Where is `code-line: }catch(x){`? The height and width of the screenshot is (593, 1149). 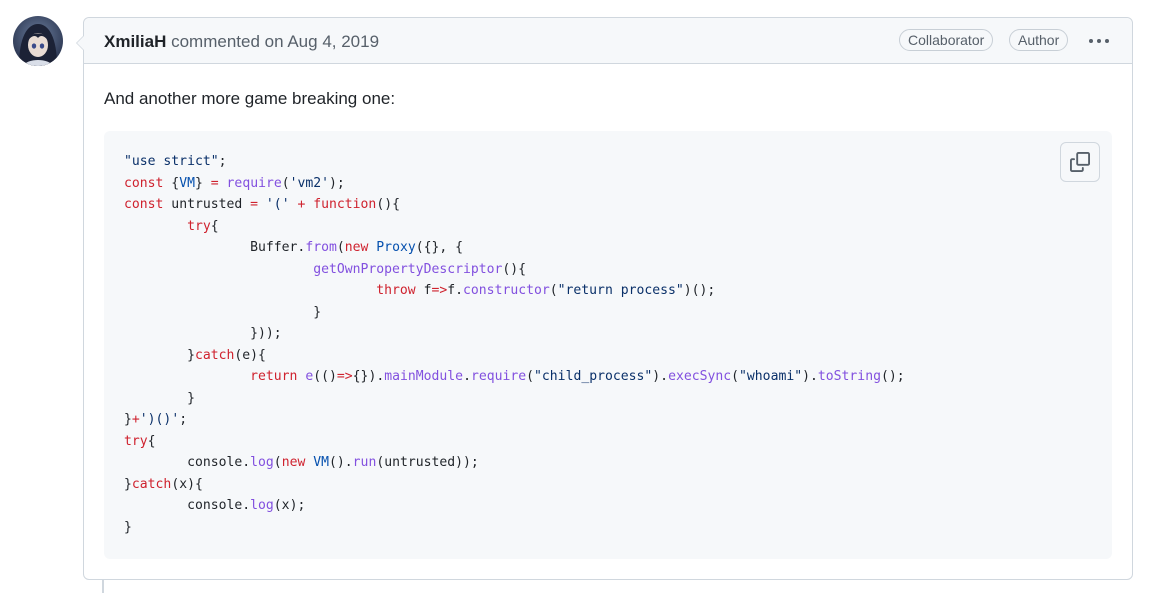 code-line: }catch(x){ is located at coordinates (163, 484).